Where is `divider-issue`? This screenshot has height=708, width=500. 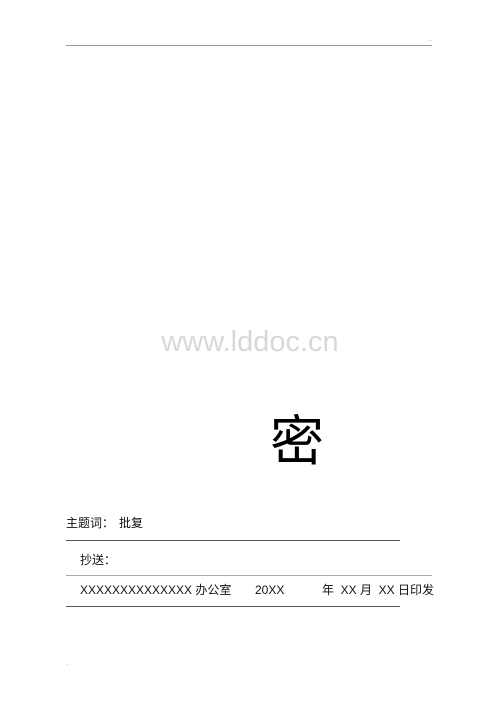 divider-issue is located at coordinates (233, 606).